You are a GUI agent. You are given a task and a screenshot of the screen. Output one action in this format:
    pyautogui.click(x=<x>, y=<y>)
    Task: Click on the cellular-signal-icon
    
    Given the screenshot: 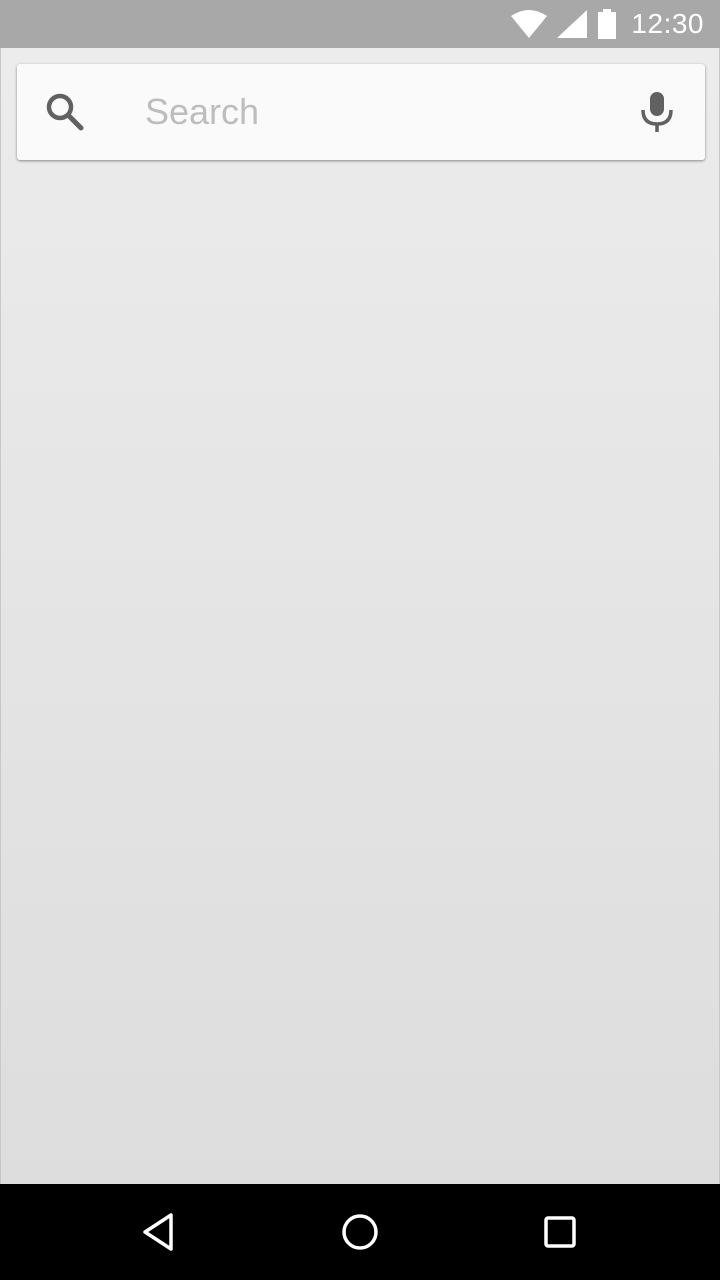 What is the action you would take?
    pyautogui.click(x=572, y=24)
    